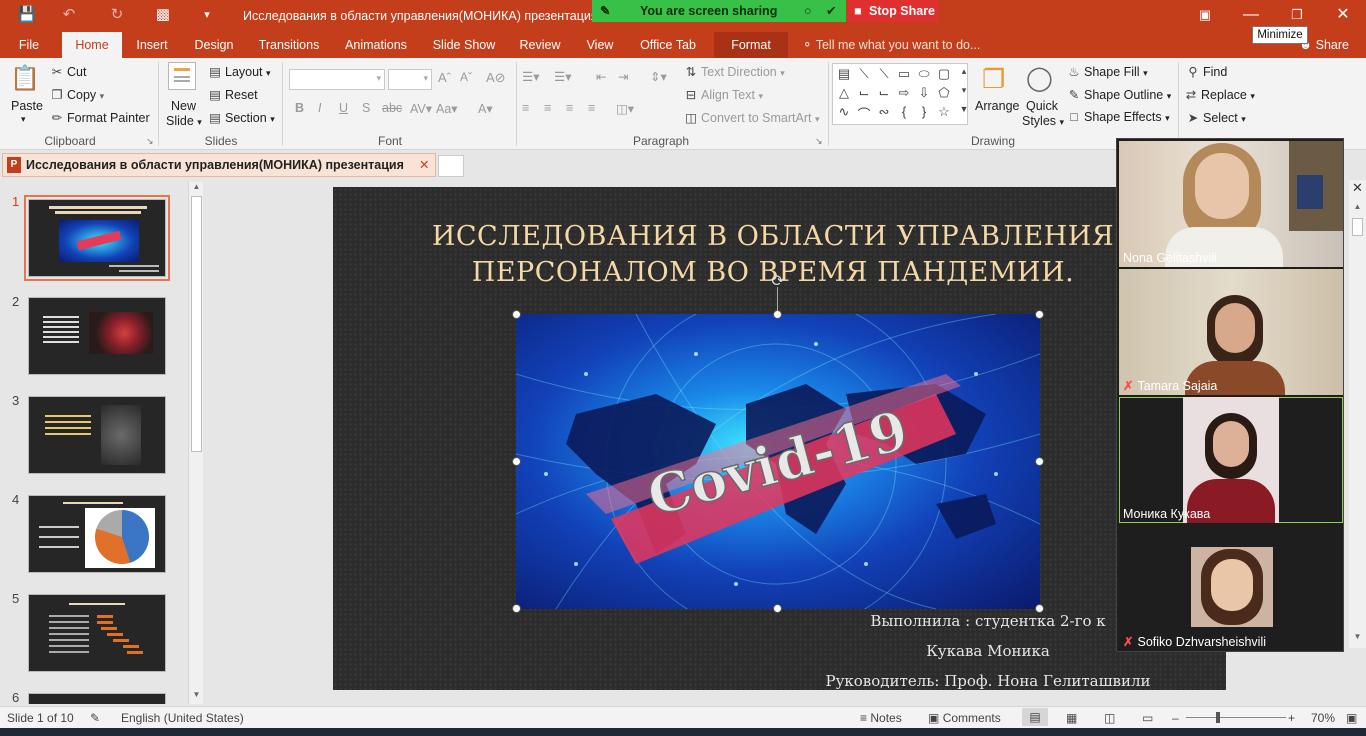 This screenshot has width=1366, height=736. Describe the element at coordinates (289, 45) in the screenshot. I see `tab-transitions: Transitions` at that location.